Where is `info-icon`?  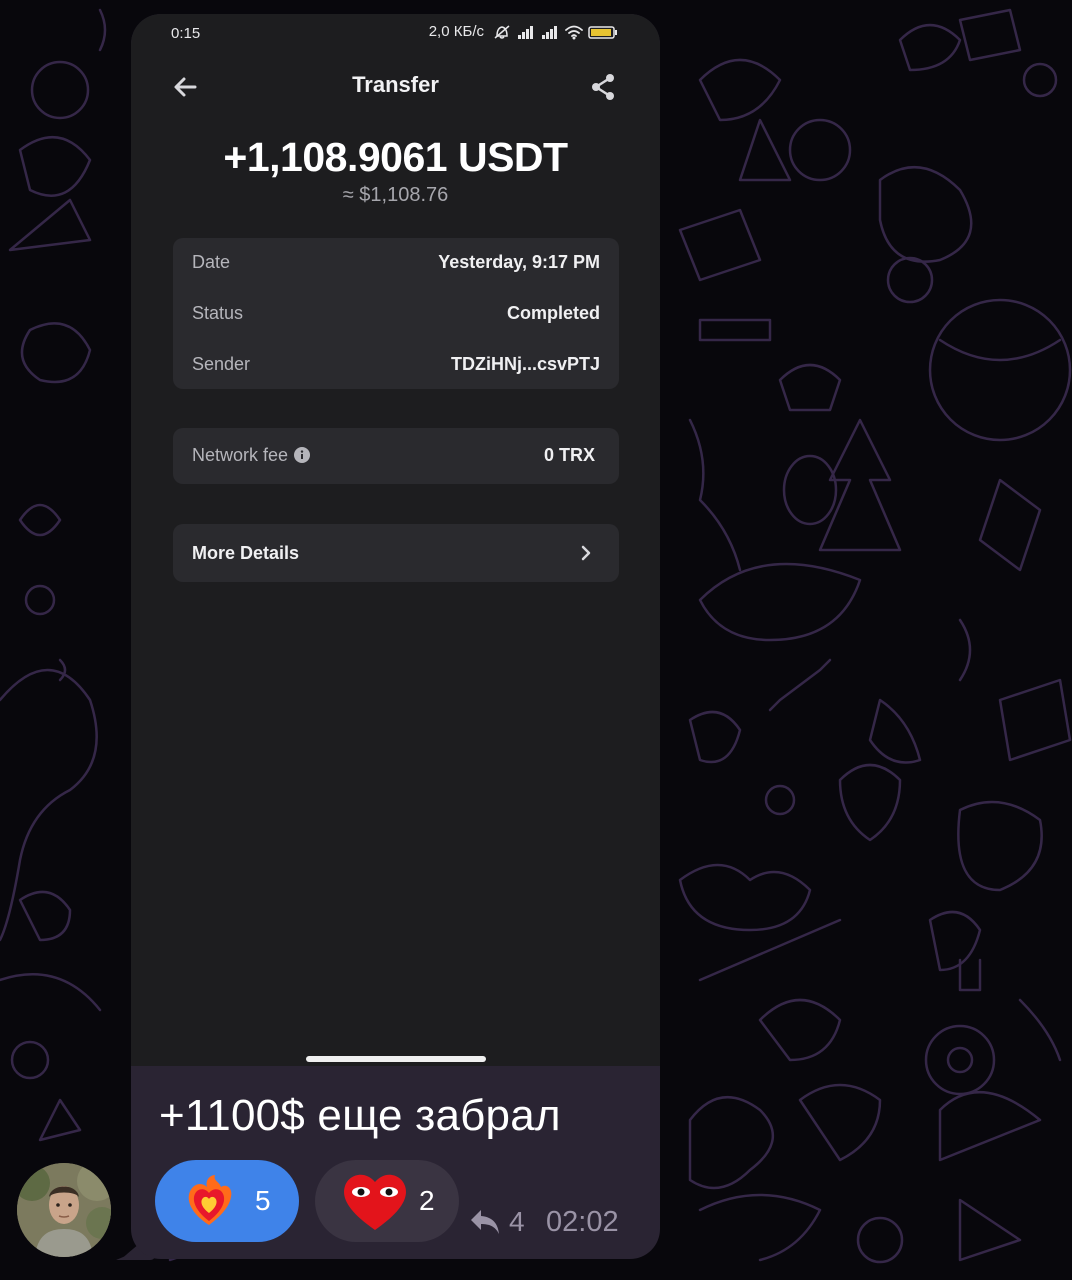 info-icon is located at coordinates (302, 455).